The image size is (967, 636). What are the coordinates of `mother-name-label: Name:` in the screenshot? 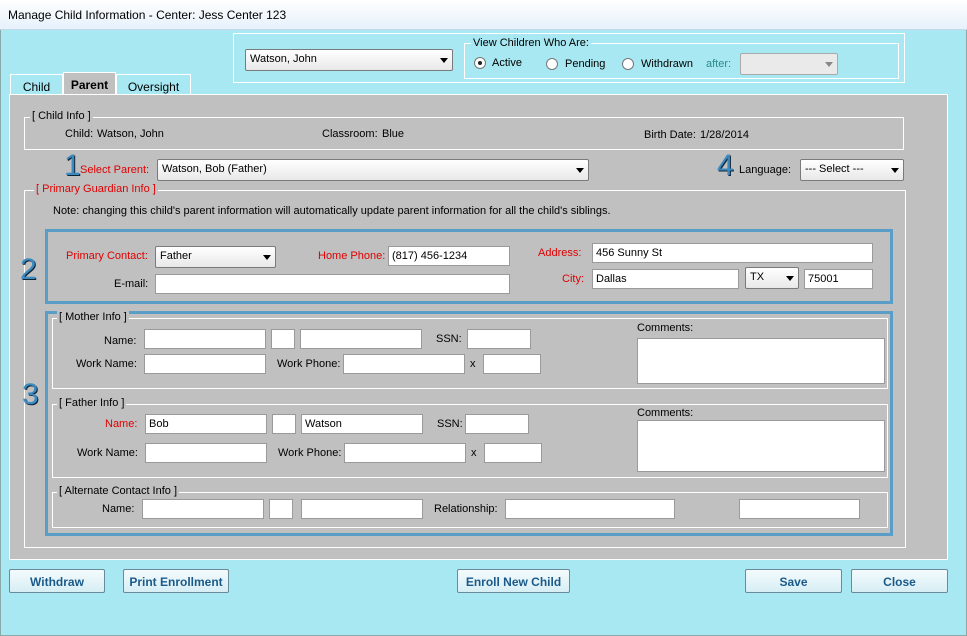 It's located at (120, 341).